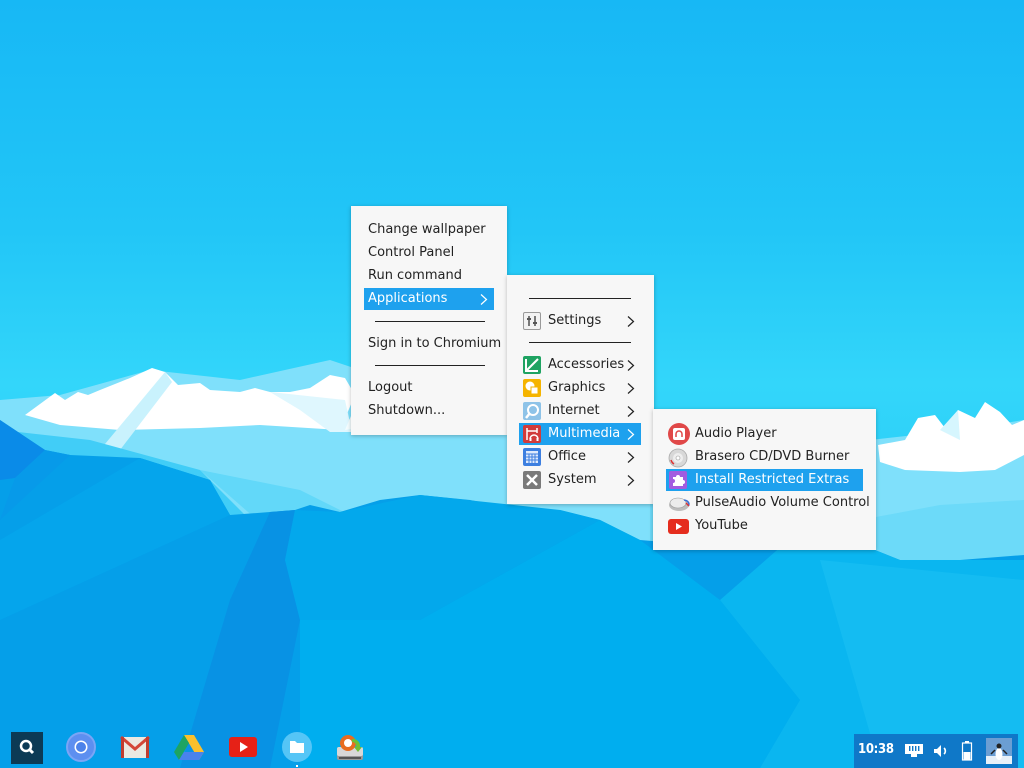 This screenshot has height=768, width=1024. I want to click on menu-item-brasero: Brasero CD/DVD Burner, so click(764, 457).